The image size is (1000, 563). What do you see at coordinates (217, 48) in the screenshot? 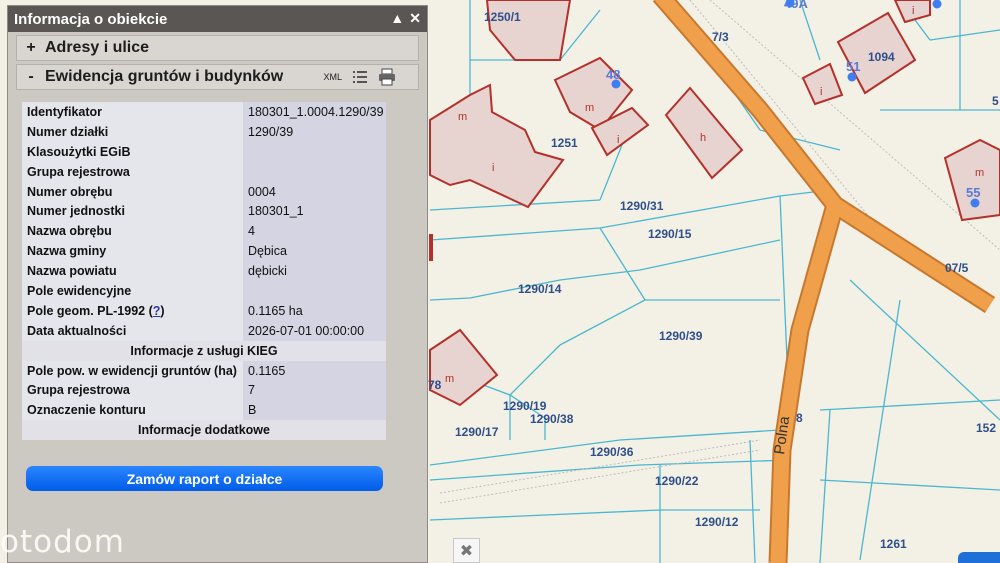
I see `section-addresses: + Adresy i ulice` at bounding box center [217, 48].